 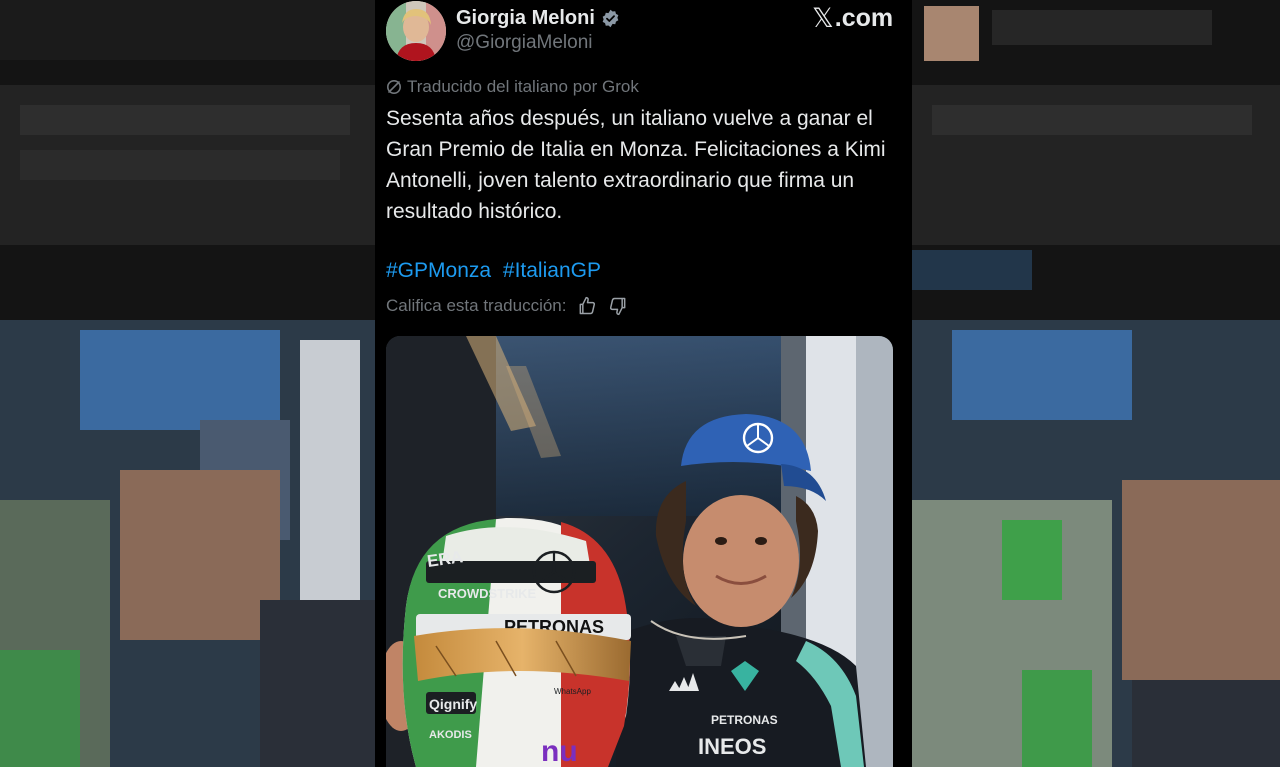 What do you see at coordinates (487, 593) in the screenshot?
I see `helmet-sponsor-crowdstrike: CROWDSTRIKE` at bounding box center [487, 593].